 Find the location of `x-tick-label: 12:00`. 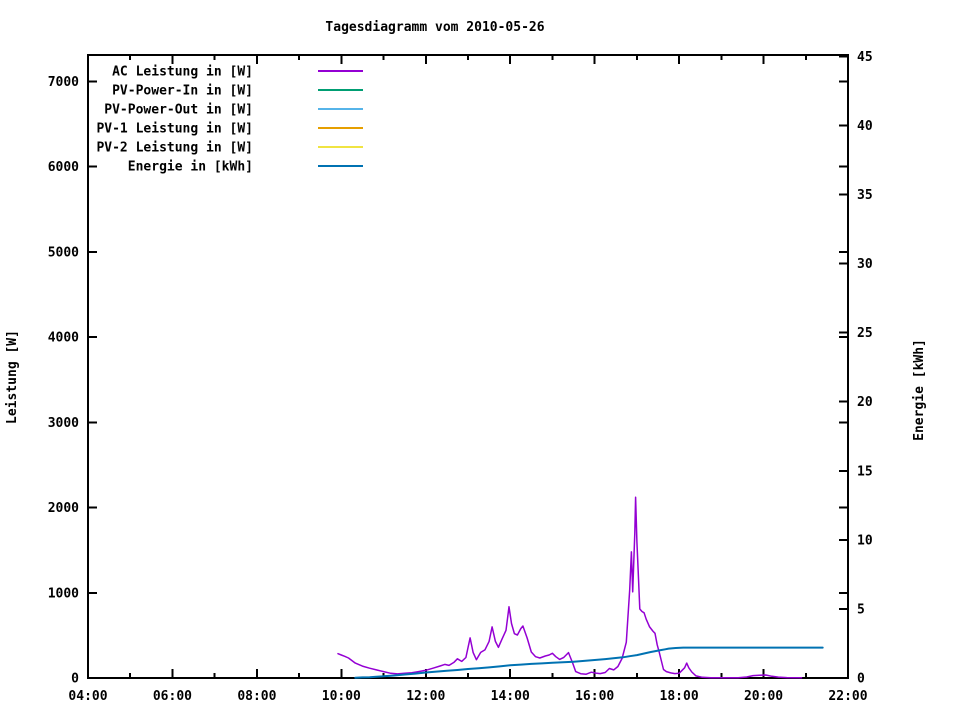

x-tick-label: 12:00 is located at coordinates (425, 696).